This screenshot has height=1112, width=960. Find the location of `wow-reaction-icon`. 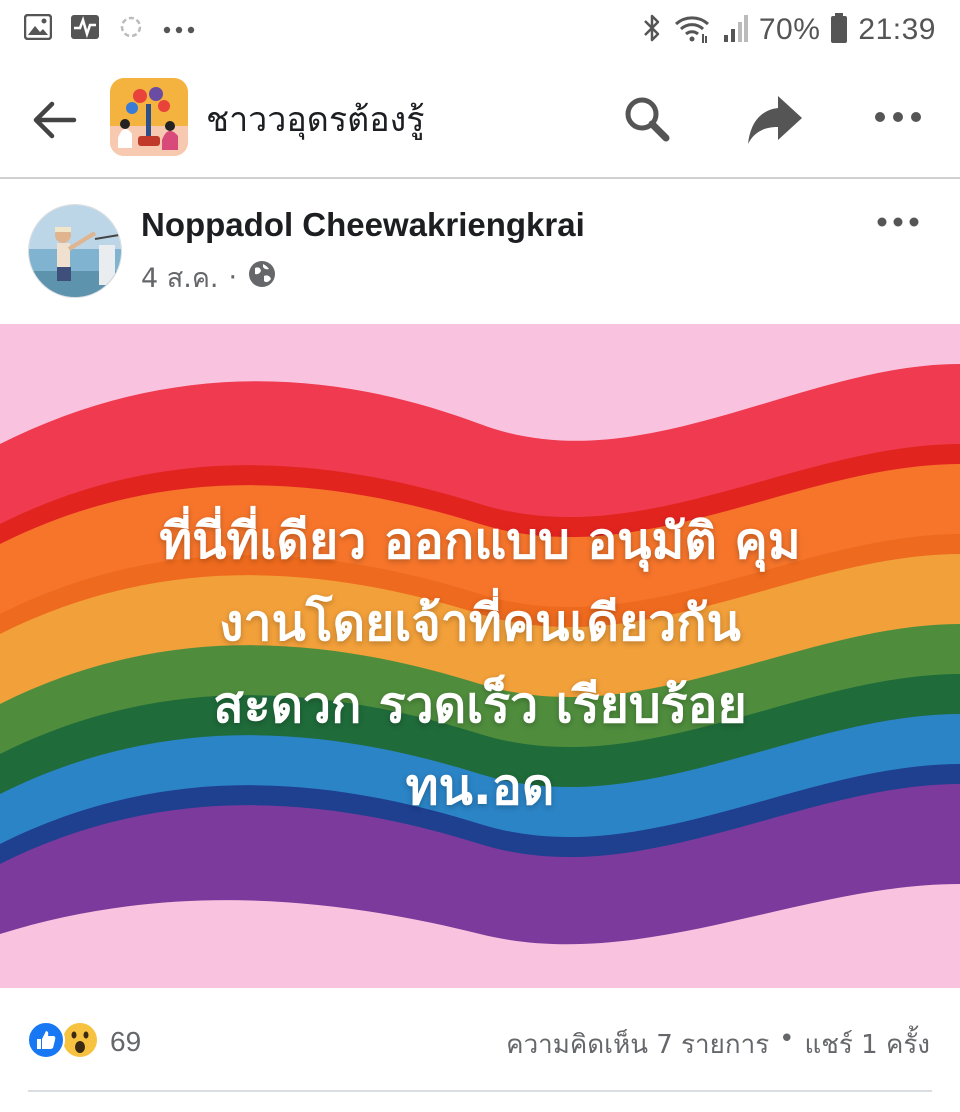

wow-reaction-icon is located at coordinates (80, 1042).